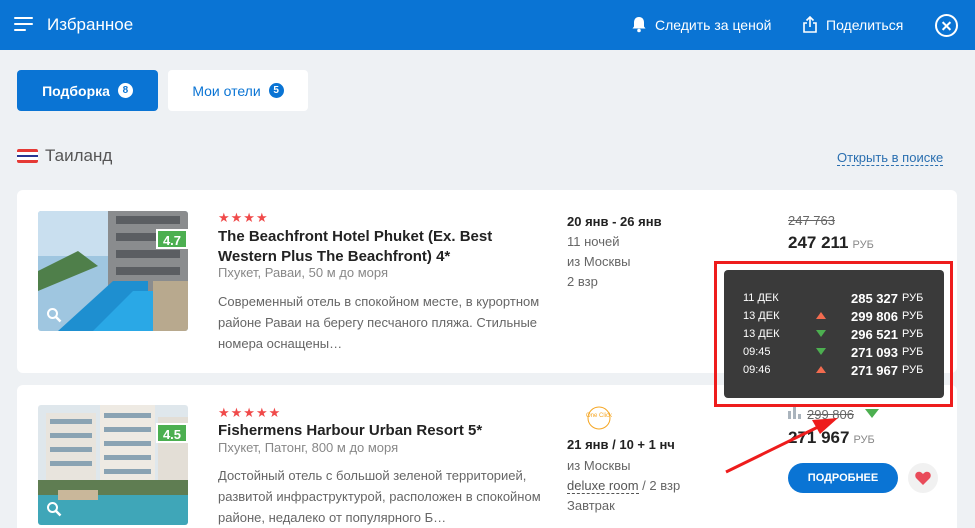 The width and height of the screenshot is (975, 528). What do you see at coordinates (818, 242) in the screenshot?
I see `current-price-value: 247 211` at bounding box center [818, 242].